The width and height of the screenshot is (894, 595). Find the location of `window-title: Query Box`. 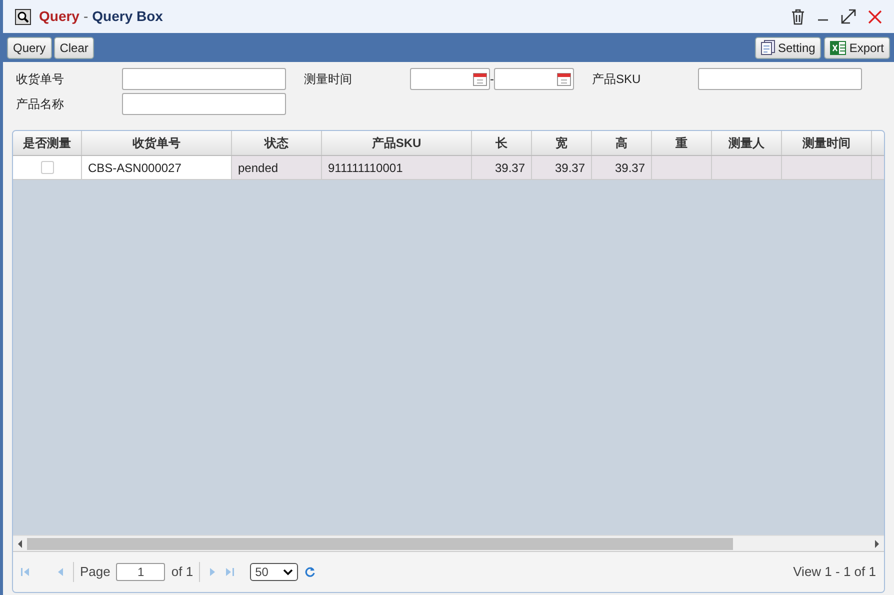

window-title: Query Box is located at coordinates (127, 16).